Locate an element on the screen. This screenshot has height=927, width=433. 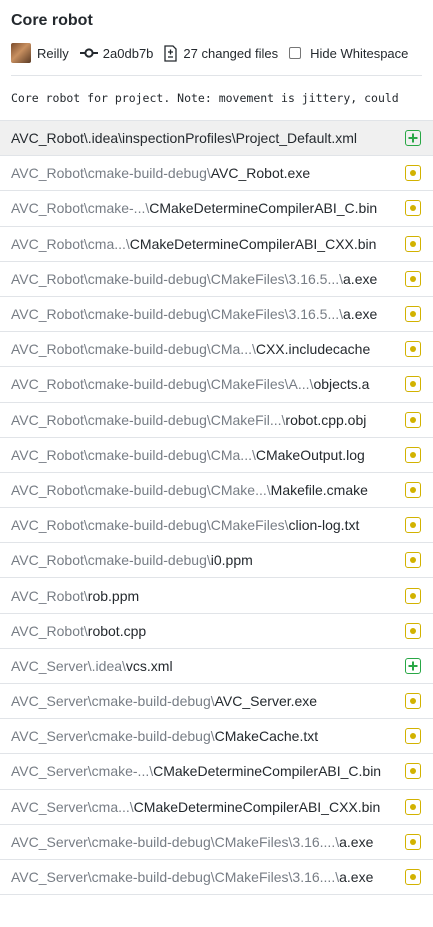
file-row: AVC_Robot\rob.ppm is located at coordinates (216, 596).